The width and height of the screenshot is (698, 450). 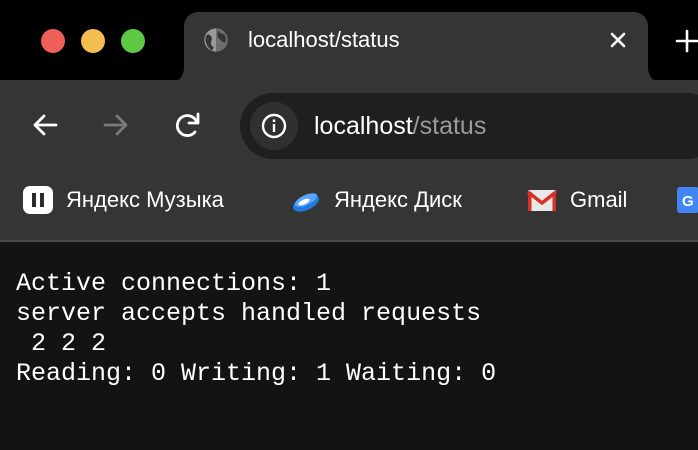 I want to click on status-line-counts: 2 2 2, so click(x=69, y=343).